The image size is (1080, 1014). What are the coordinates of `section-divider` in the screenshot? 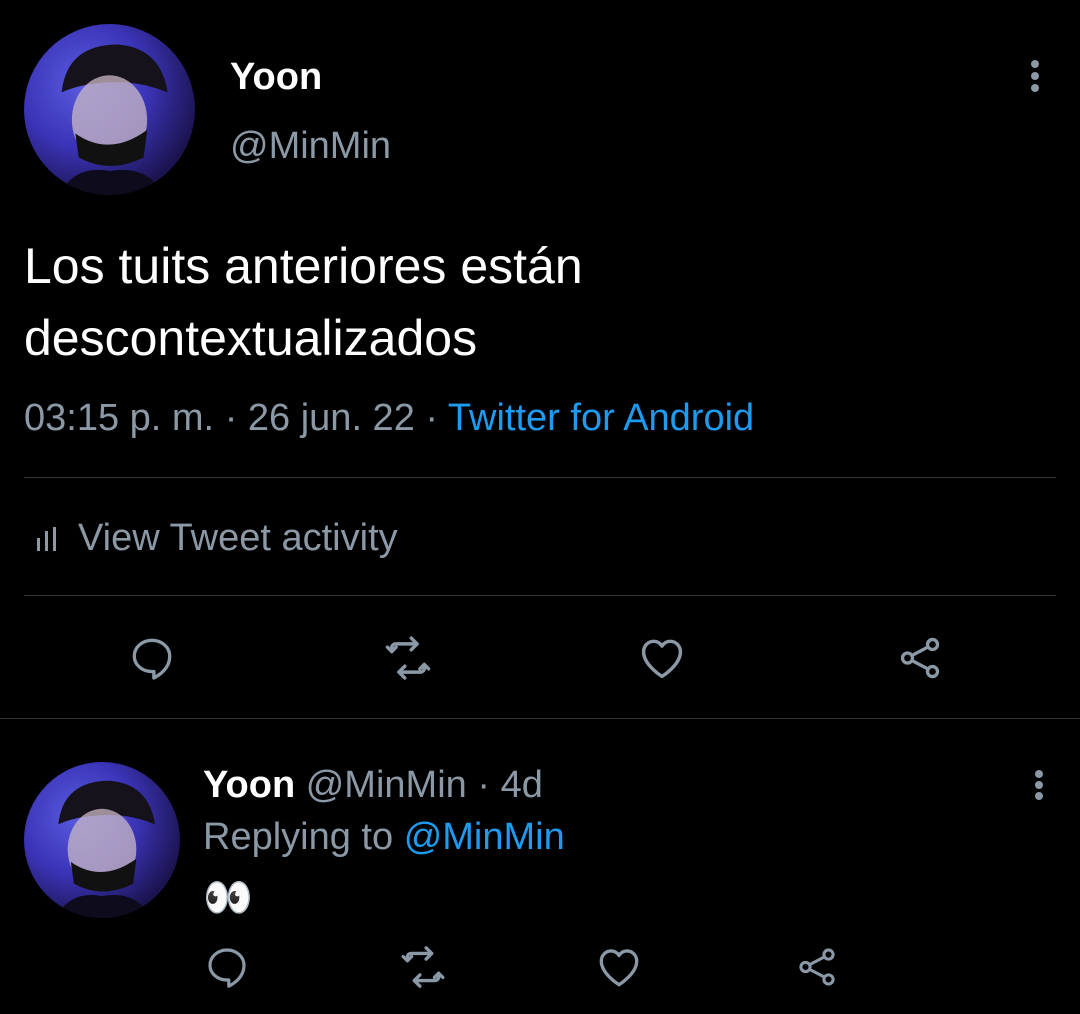 It's located at (540, 718).